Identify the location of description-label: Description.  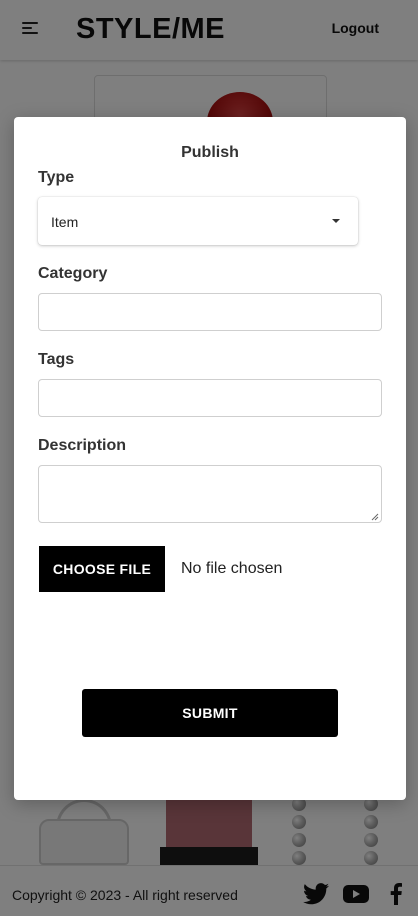
(82, 445).